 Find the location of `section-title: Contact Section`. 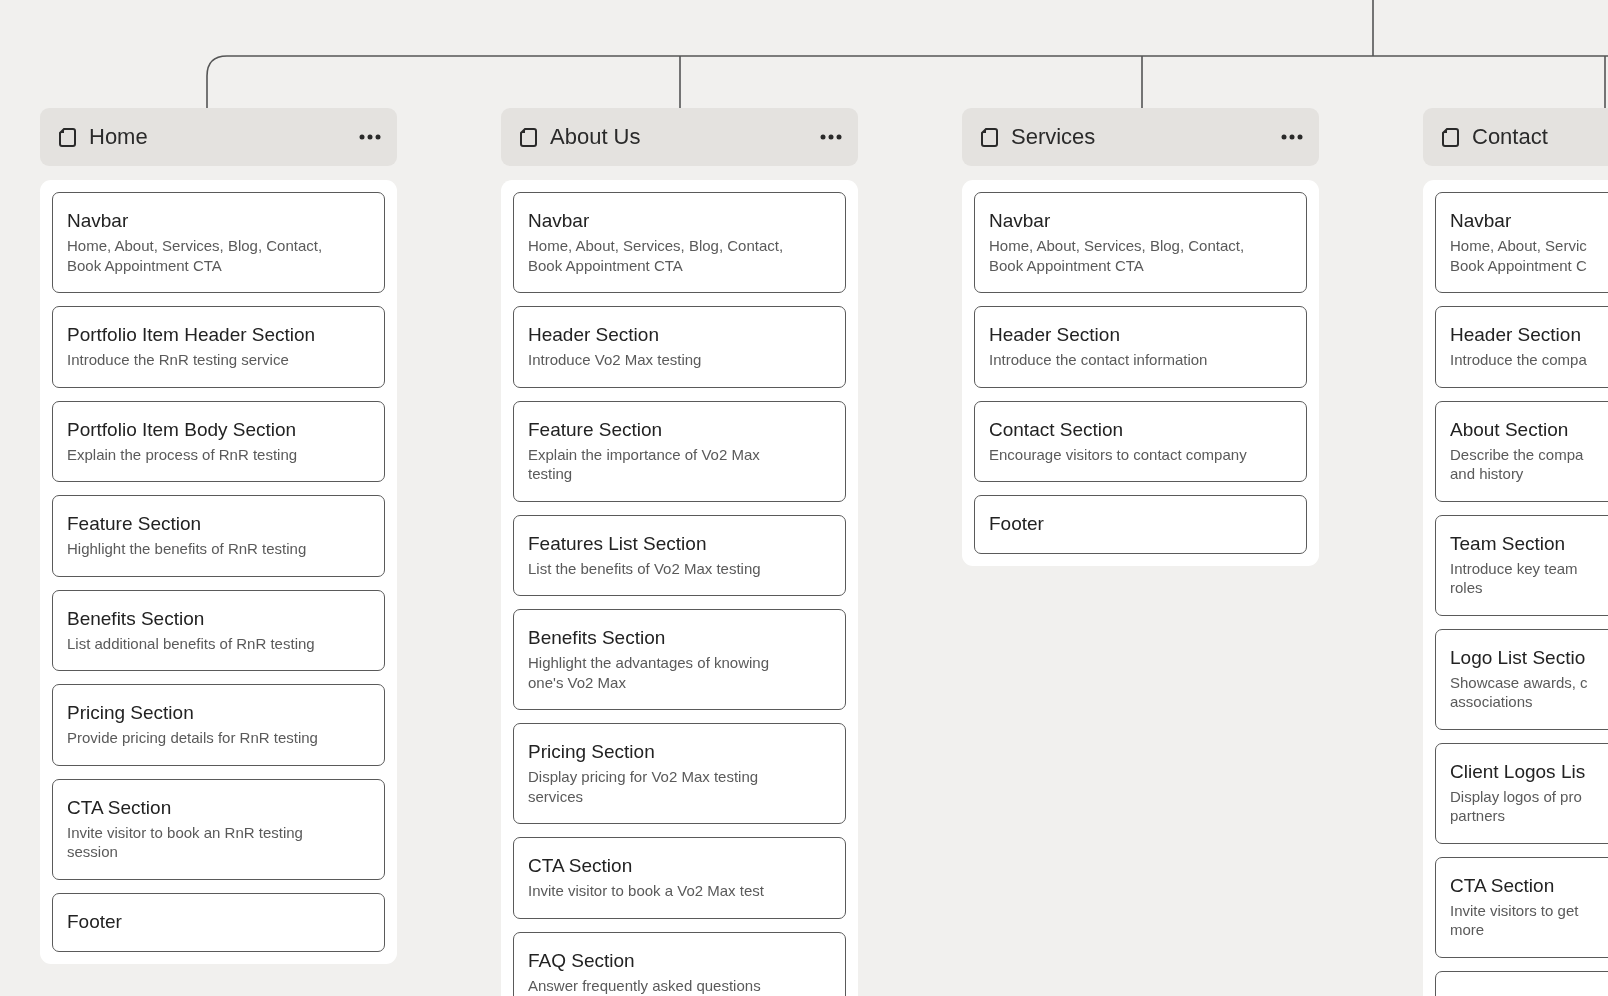

section-title: Contact Section is located at coordinates (1057, 429).